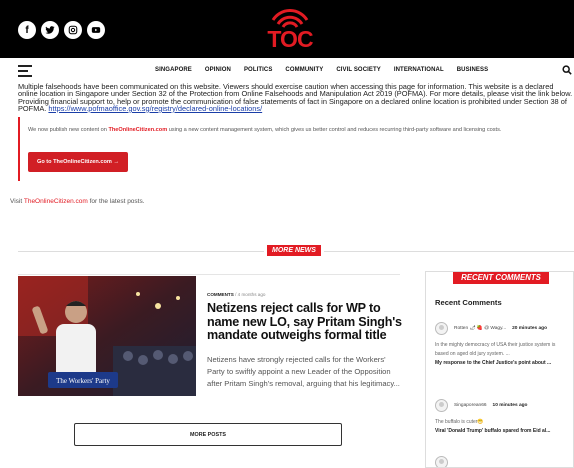 The width and height of the screenshot is (574, 468). I want to click on instagram-icon, so click(73, 30).